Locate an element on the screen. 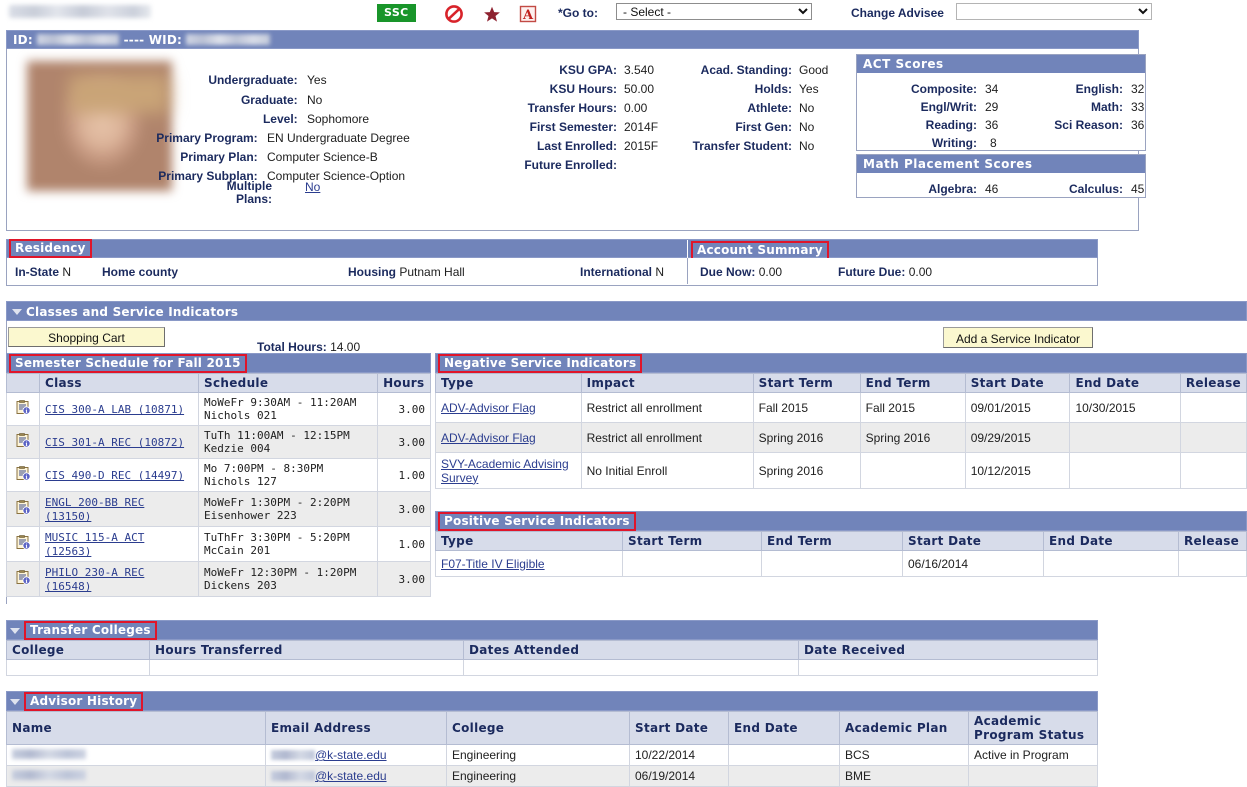 Image resolution: width=1247 pixels, height=787 pixels. field-value: Computer Science-B is located at coordinates (322, 157).